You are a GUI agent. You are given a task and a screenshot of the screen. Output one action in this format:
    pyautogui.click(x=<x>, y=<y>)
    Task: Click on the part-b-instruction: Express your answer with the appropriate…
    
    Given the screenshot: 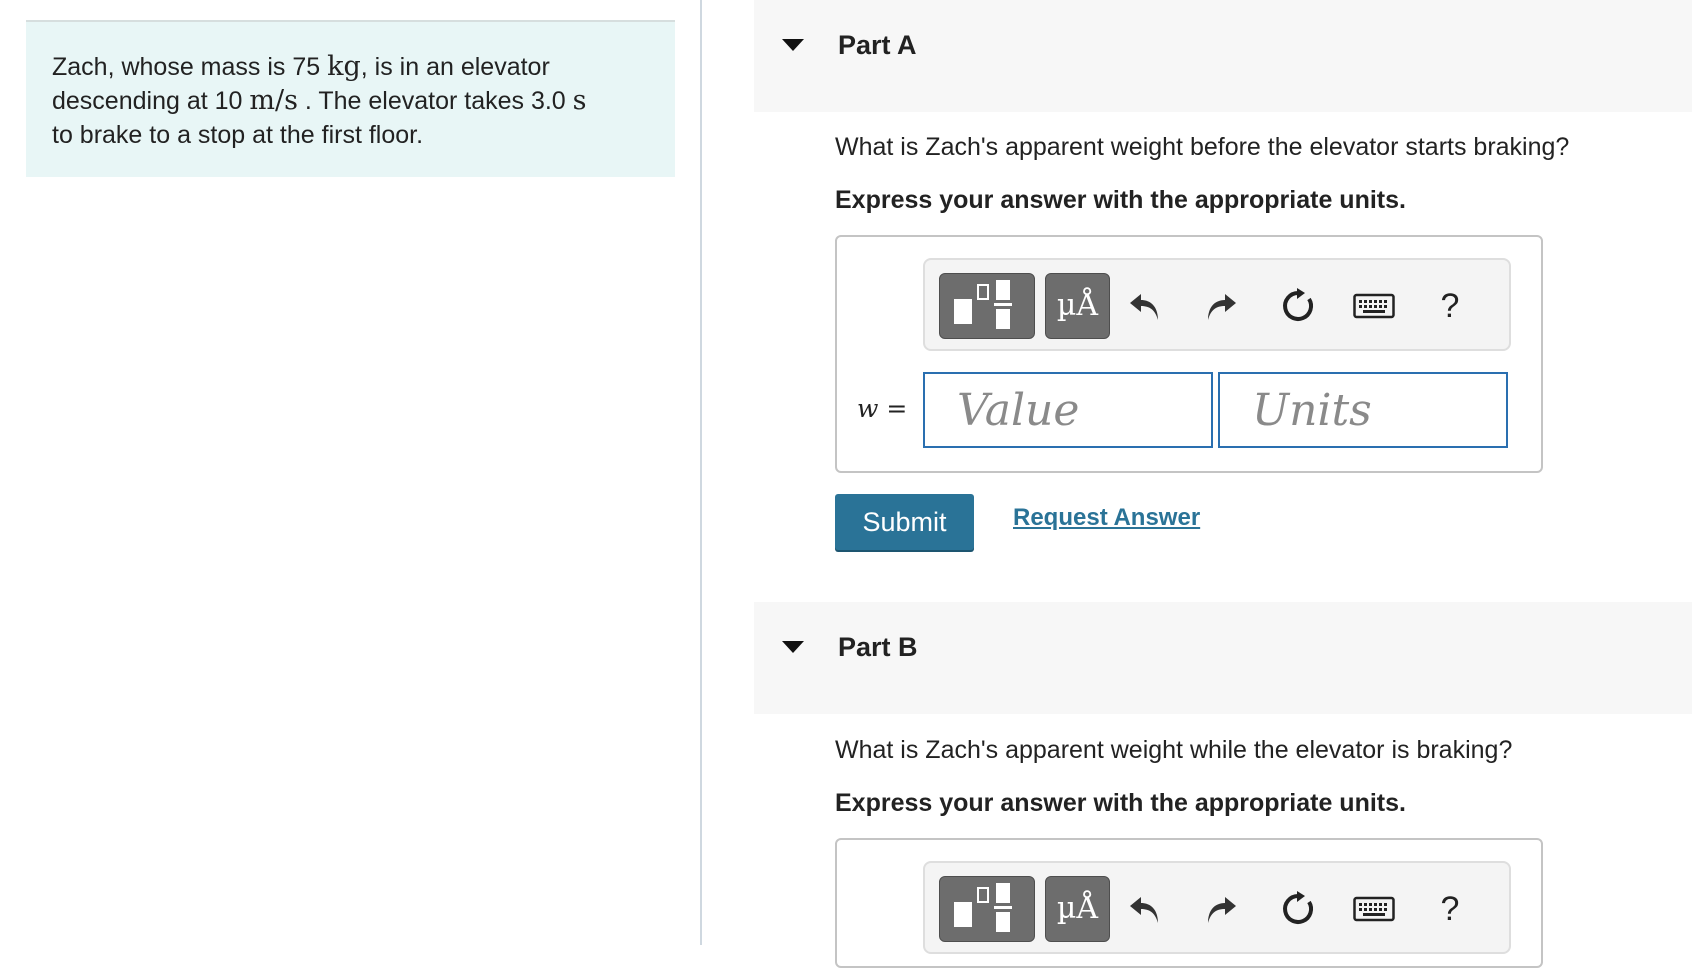 What is the action you would take?
    pyautogui.click(x=1120, y=803)
    